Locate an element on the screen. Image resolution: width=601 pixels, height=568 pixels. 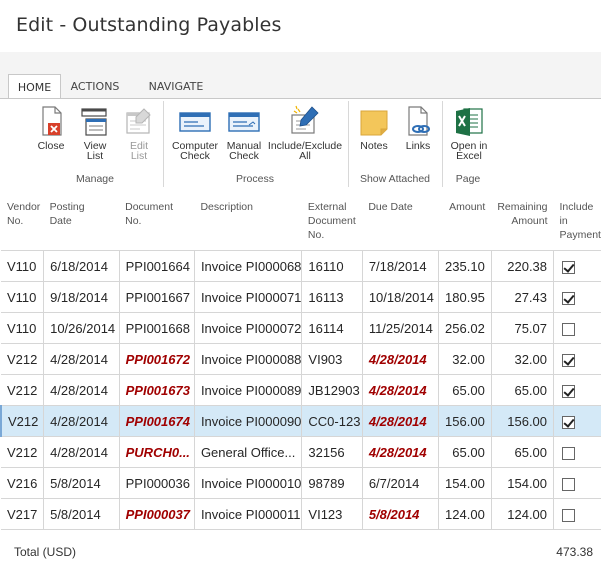
column-header: Vendor No. is located at coordinates (22, 219).